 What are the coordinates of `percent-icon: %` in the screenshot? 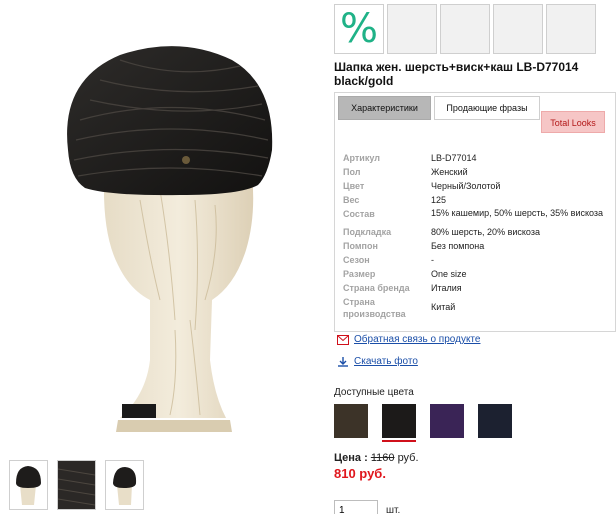 It's located at (358, 29).